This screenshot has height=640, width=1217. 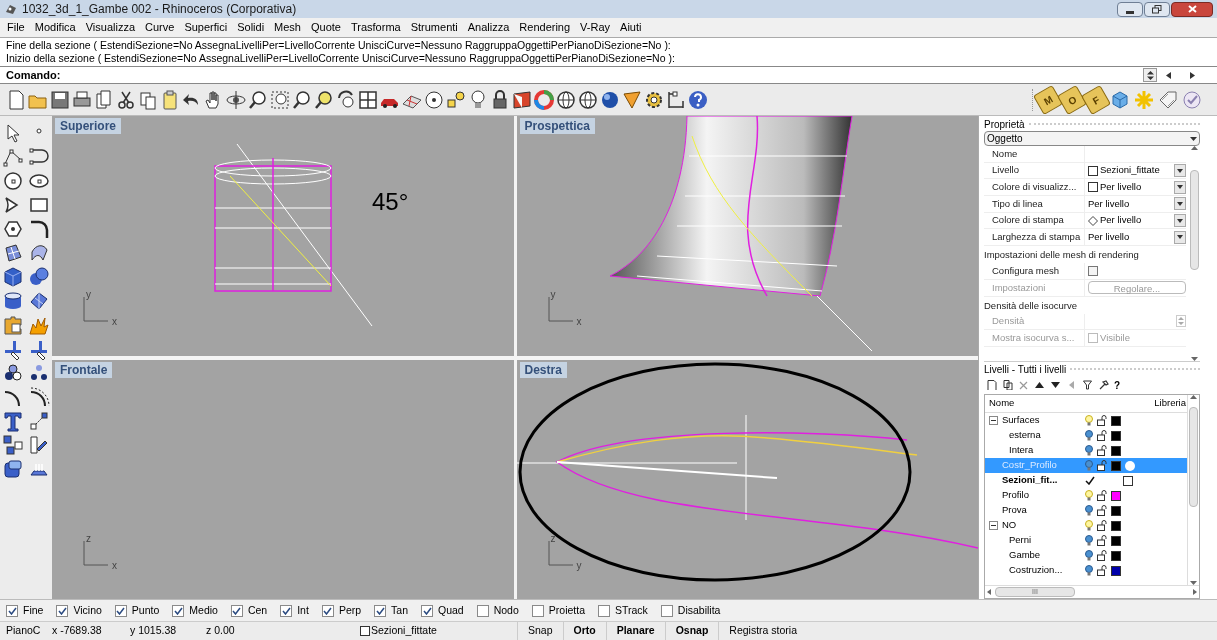 What do you see at coordinates (368, 99) in the screenshot?
I see `four-viewports-icon` at bounding box center [368, 99].